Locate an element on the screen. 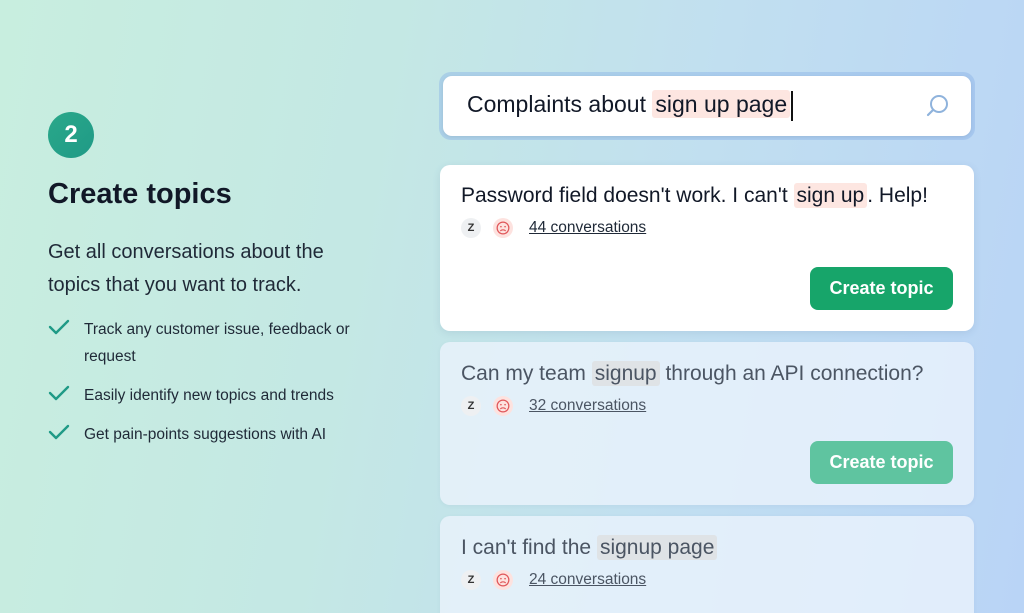 The width and height of the screenshot is (1024, 613). step-number-badge: 2 is located at coordinates (71, 135).